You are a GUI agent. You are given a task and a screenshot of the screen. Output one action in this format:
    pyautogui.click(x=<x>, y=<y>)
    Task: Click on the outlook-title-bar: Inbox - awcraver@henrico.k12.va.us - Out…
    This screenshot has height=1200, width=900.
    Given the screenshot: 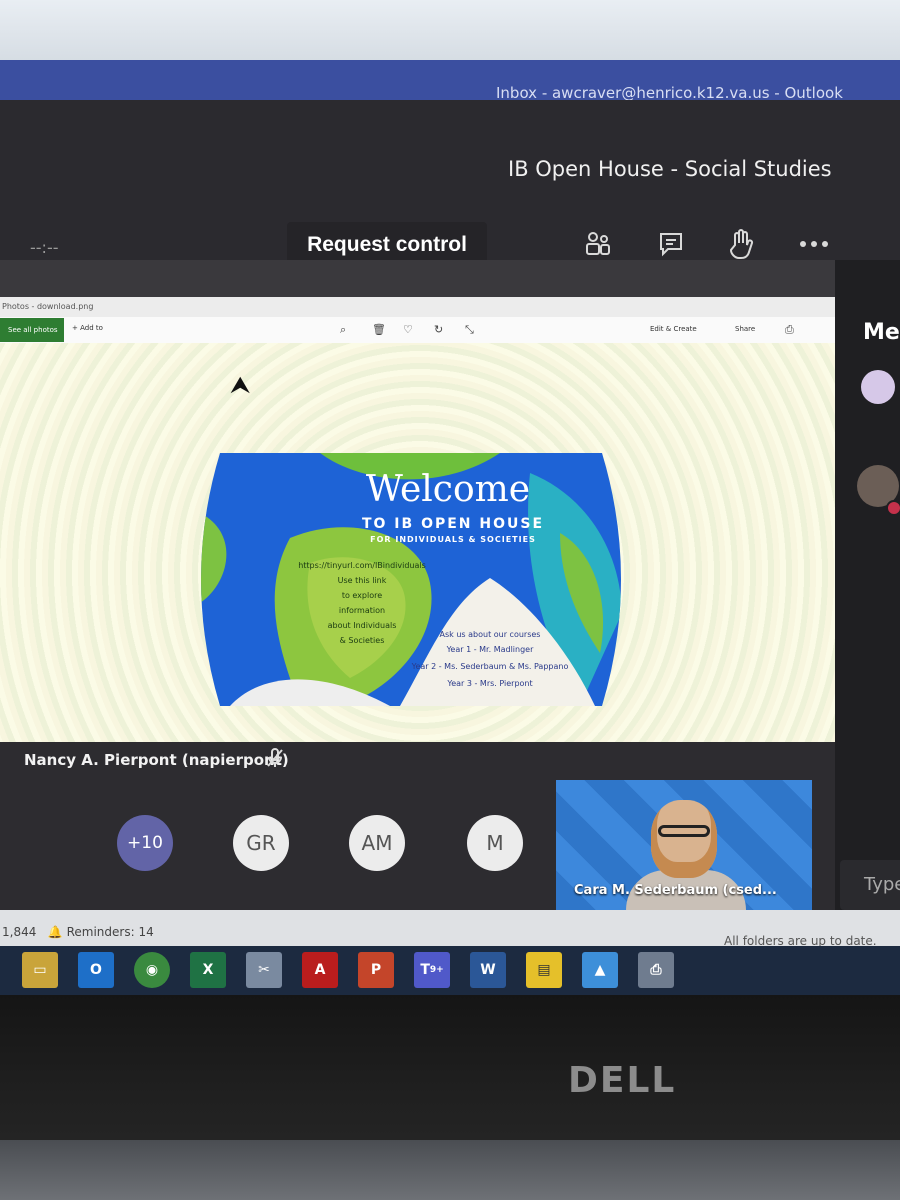 What is the action you would take?
    pyautogui.click(x=450, y=81)
    